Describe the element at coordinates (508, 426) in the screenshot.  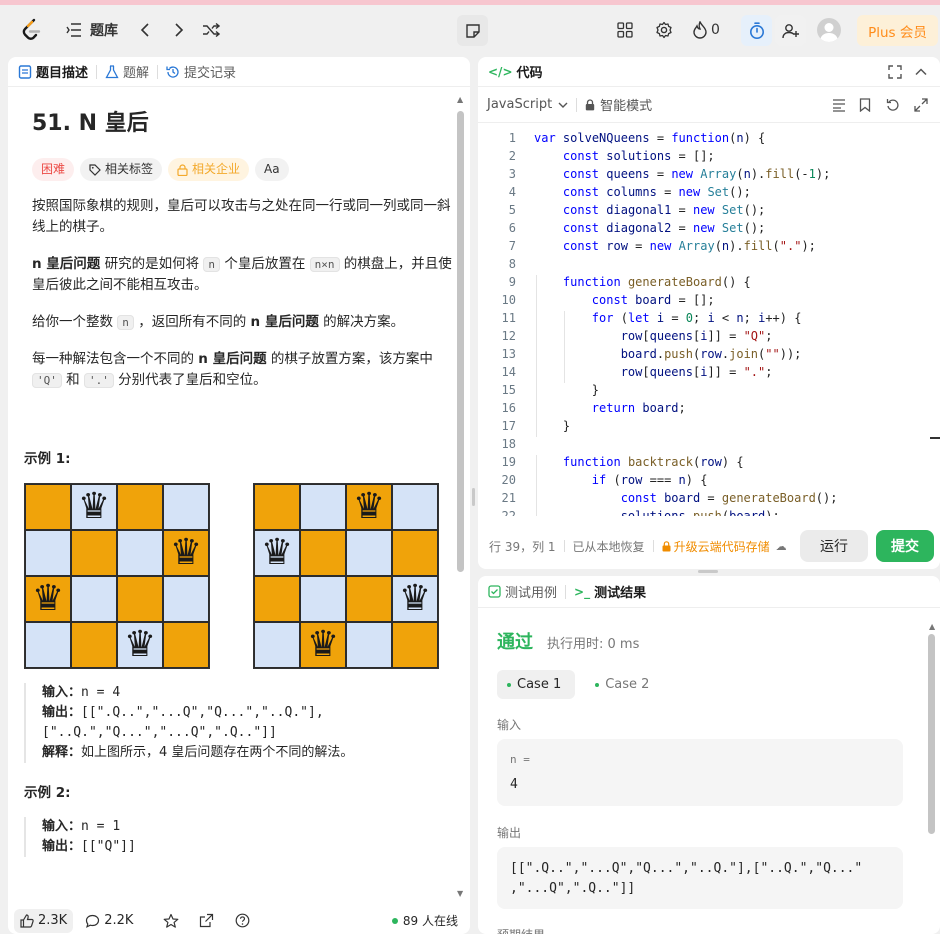
I see `line-number: 17` at that location.